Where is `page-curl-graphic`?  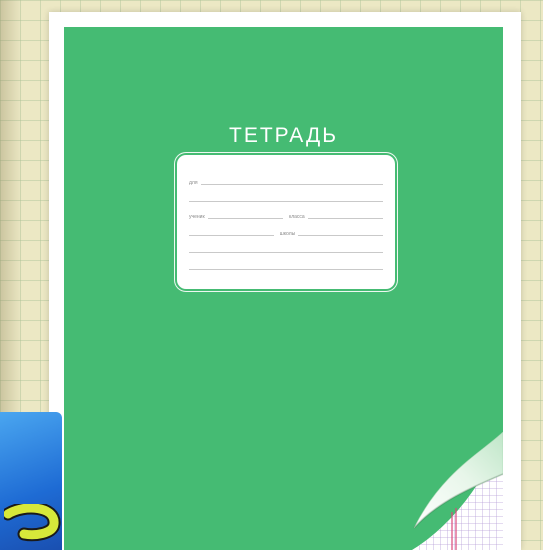 page-curl-graphic is located at coordinates (457, 491).